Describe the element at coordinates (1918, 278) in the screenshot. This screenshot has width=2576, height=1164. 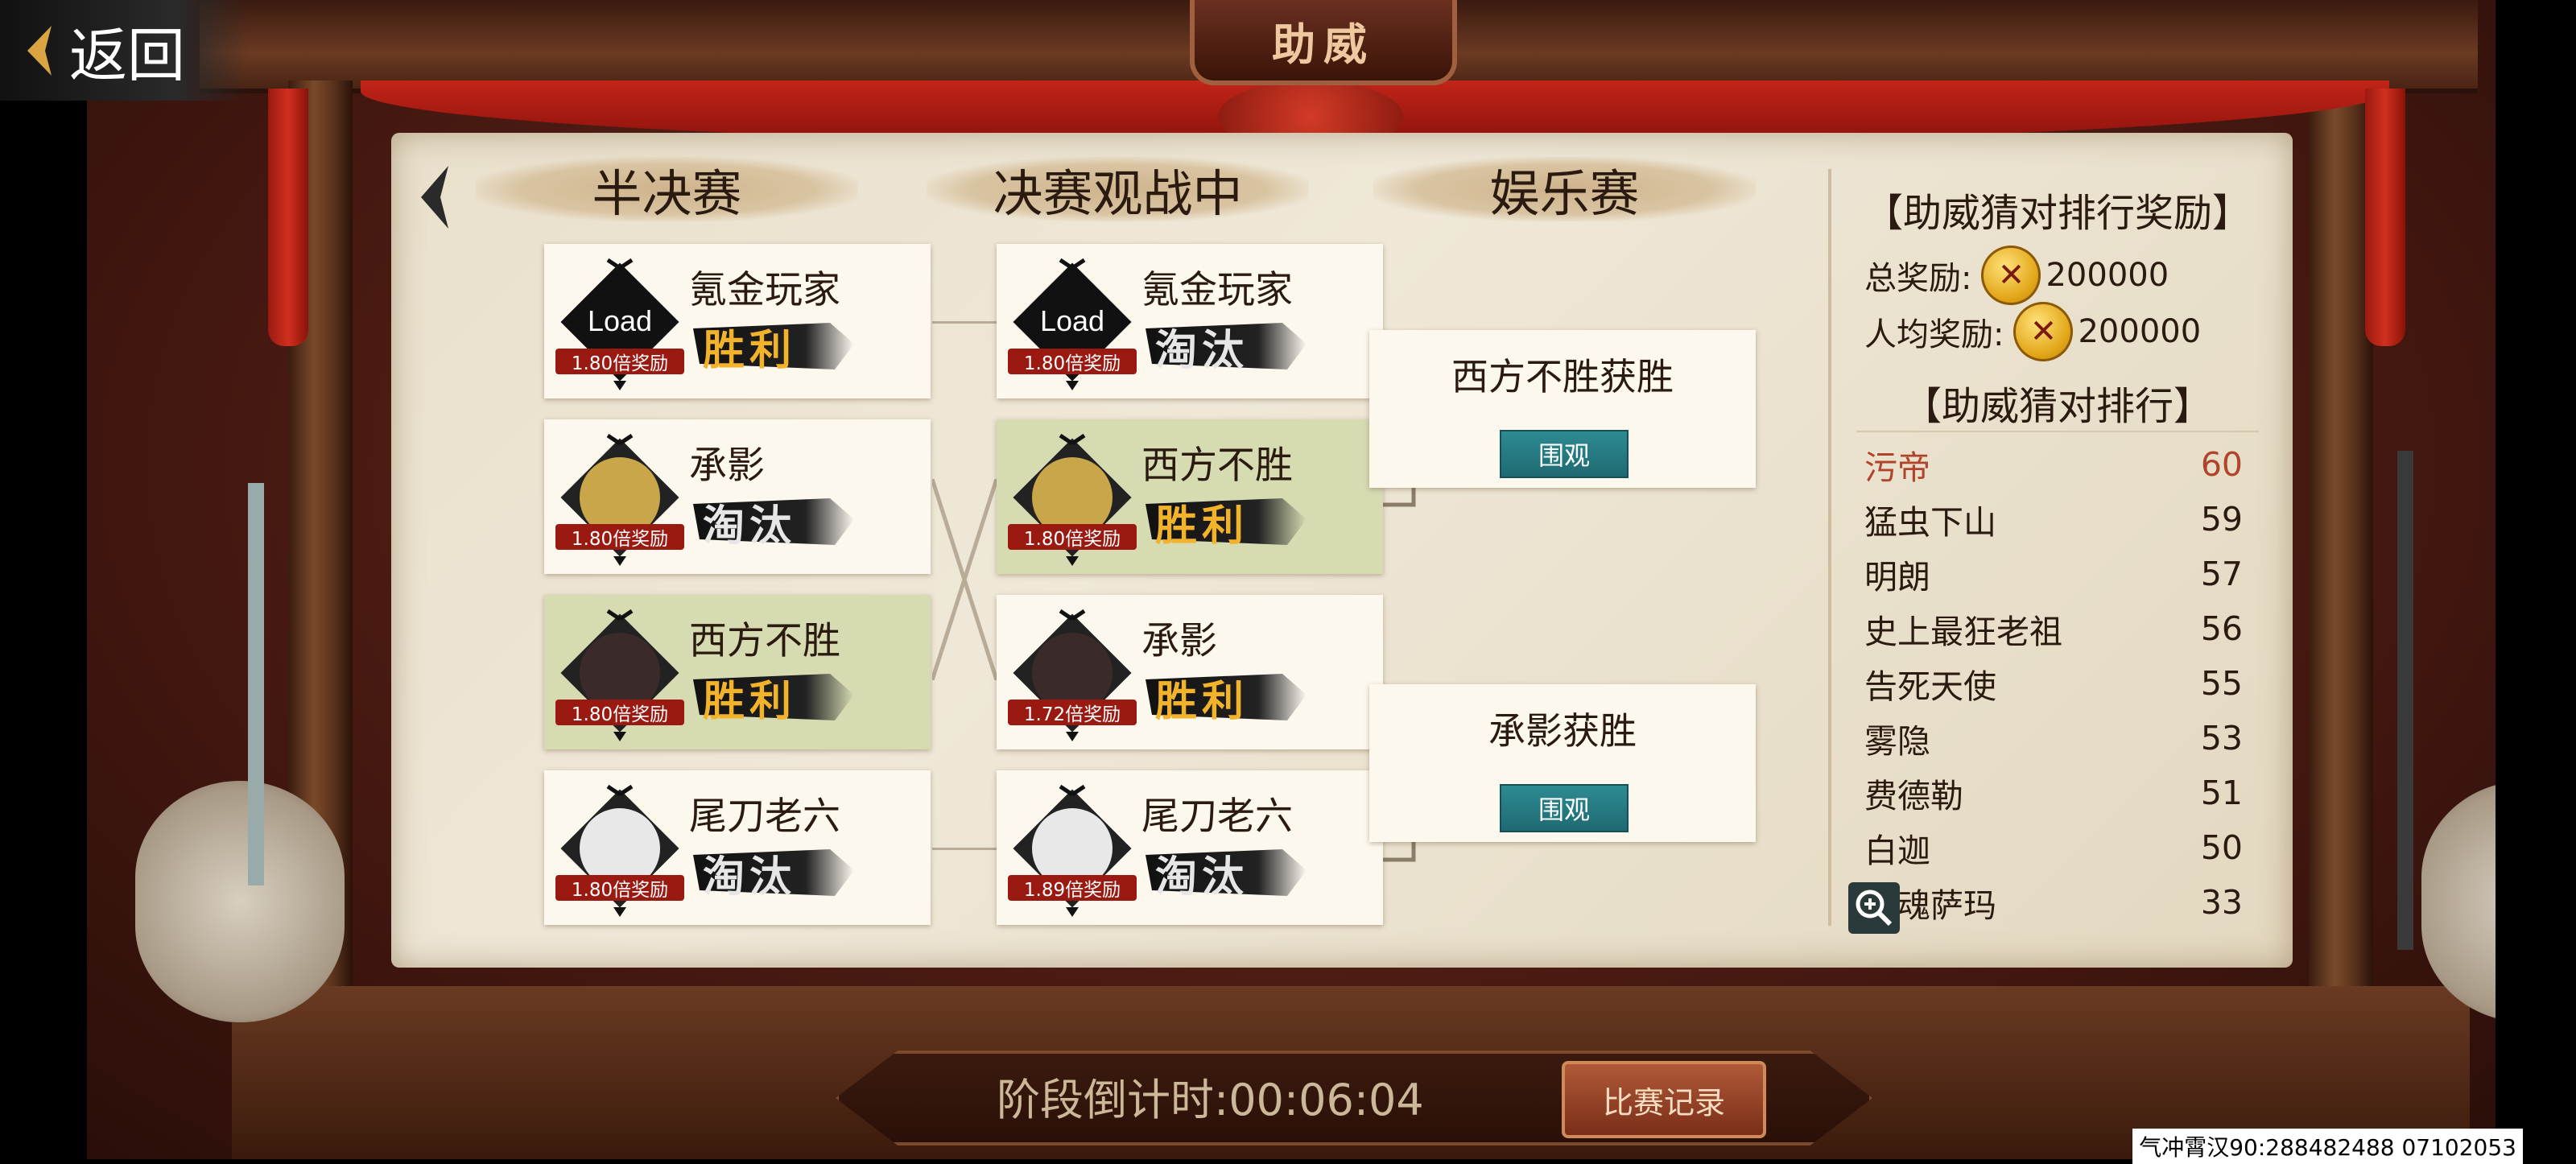
I see `total-reward-label: 总奖励:` at that location.